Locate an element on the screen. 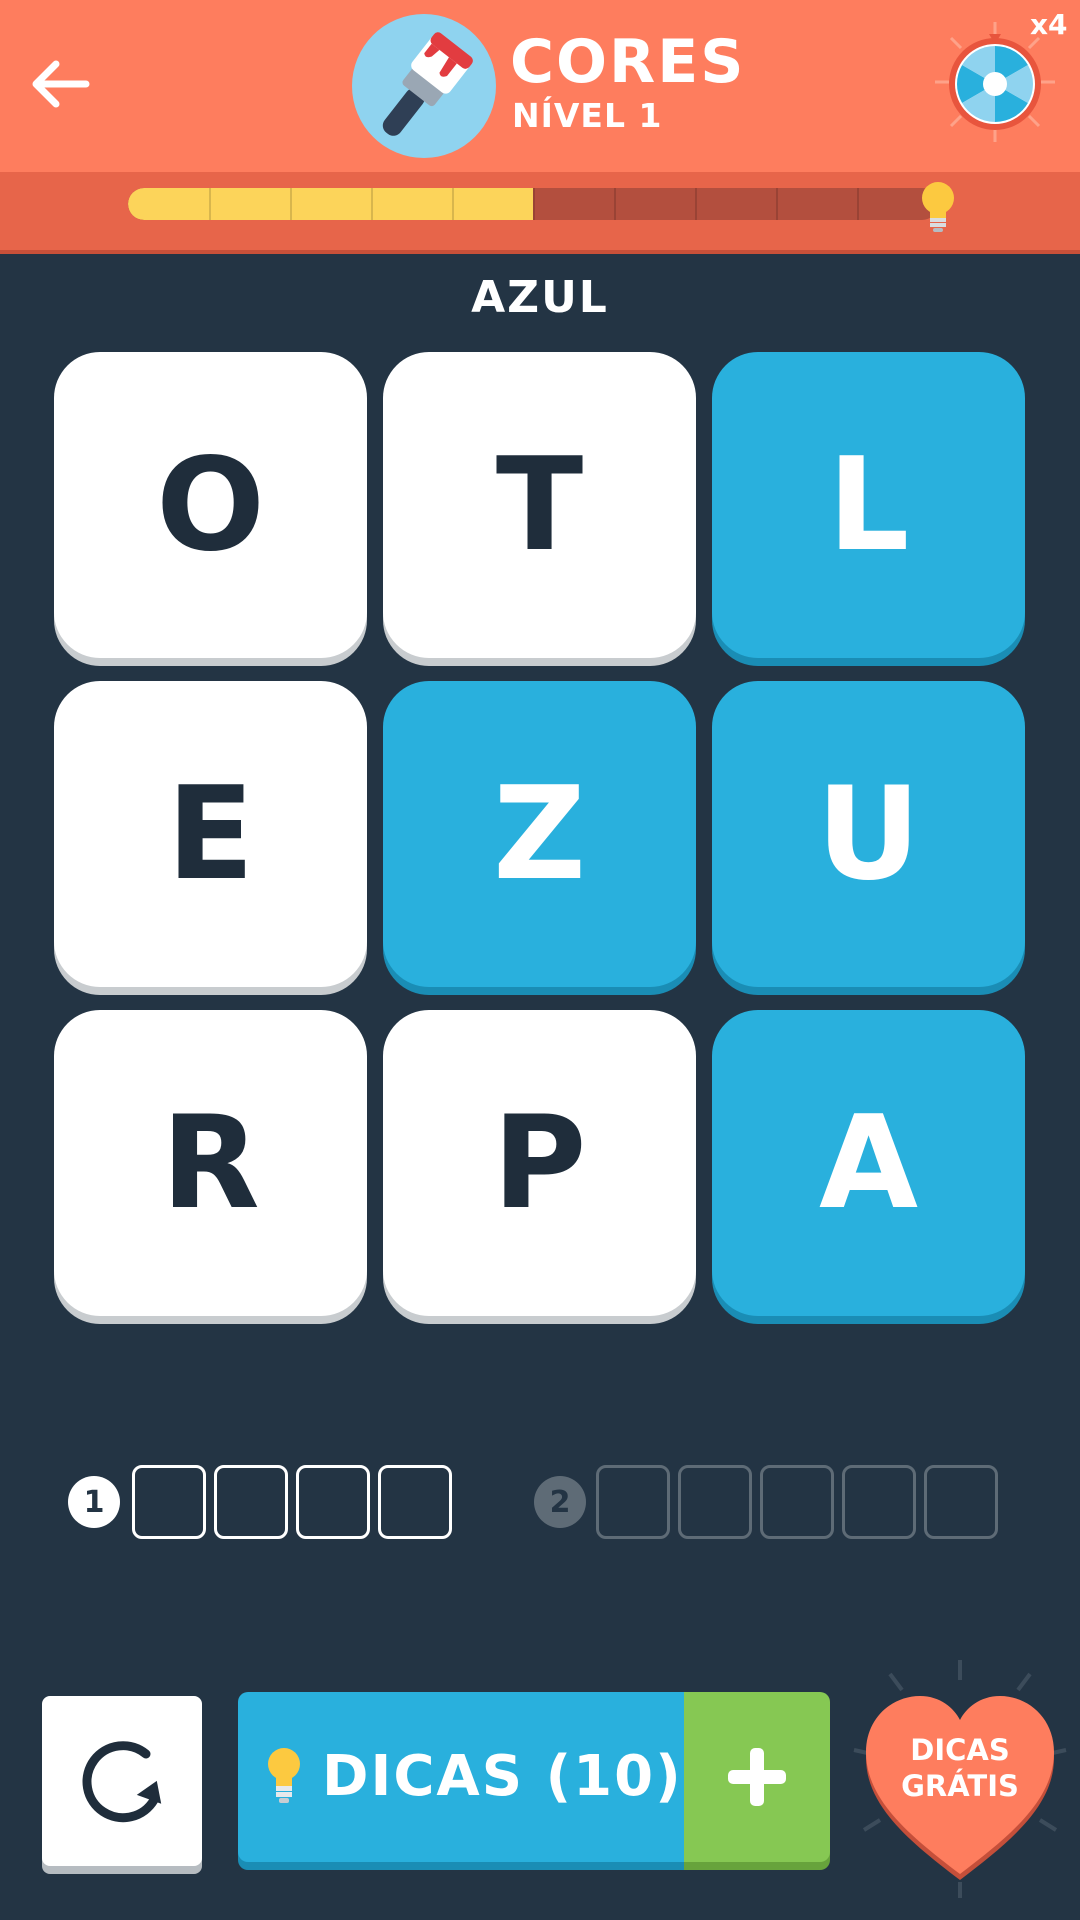 The height and width of the screenshot is (1920, 1080). progress-fill is located at coordinates (330, 204).